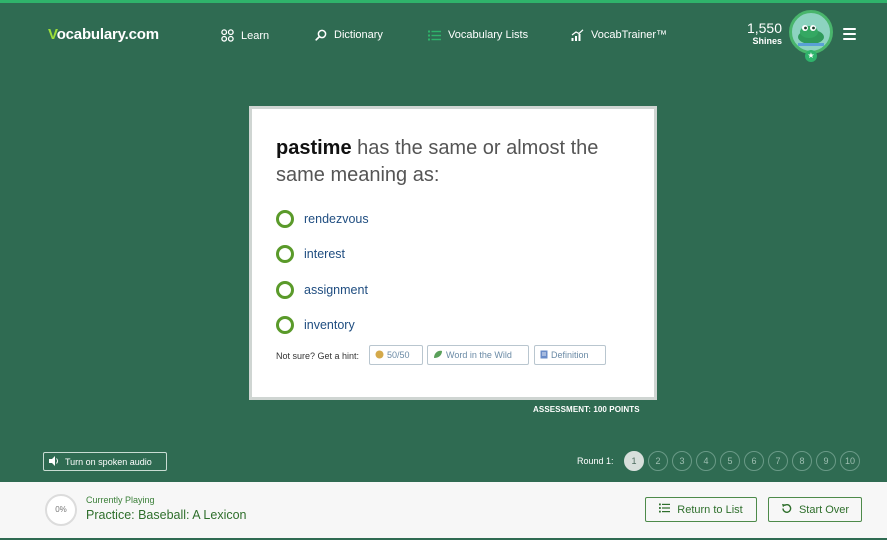 The image size is (887, 540). I want to click on learn-grid-icon, so click(227, 35).